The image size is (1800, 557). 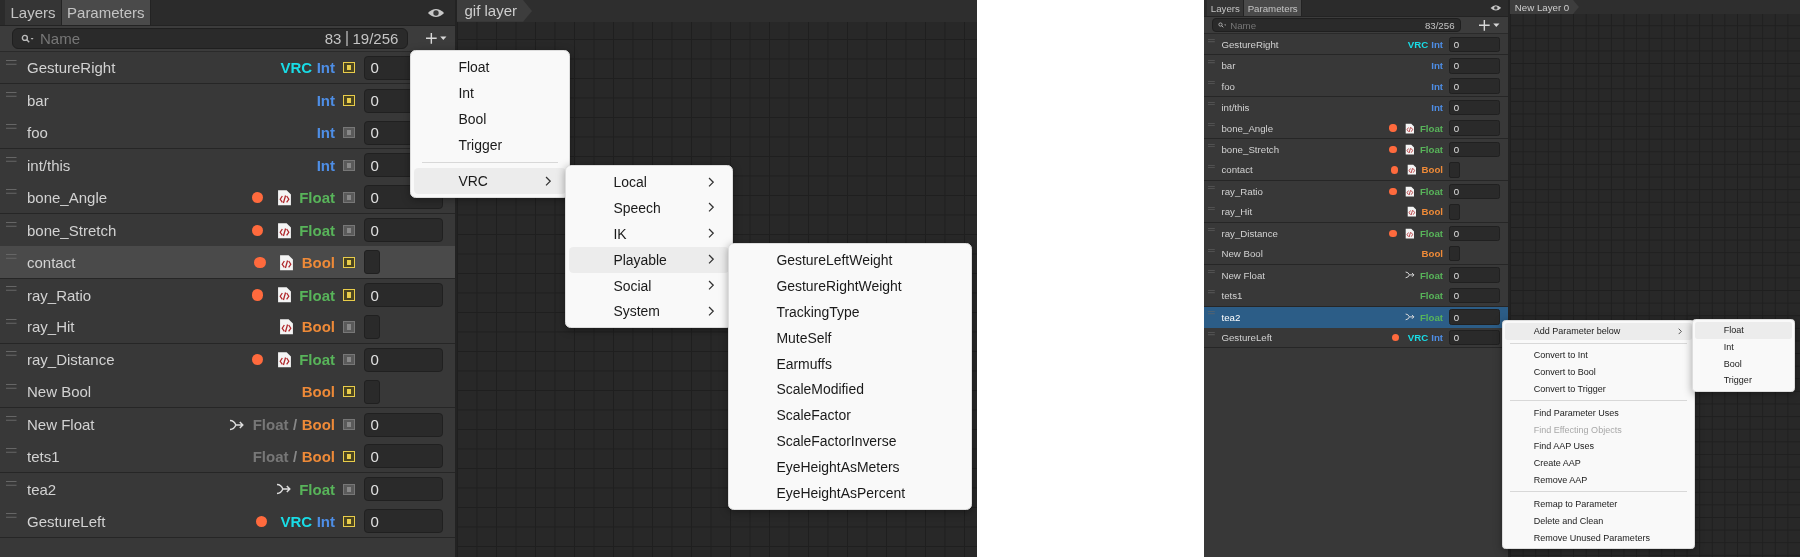 I want to click on parameter-row: ray_Ratio Float 0, so click(x=1356, y=191).